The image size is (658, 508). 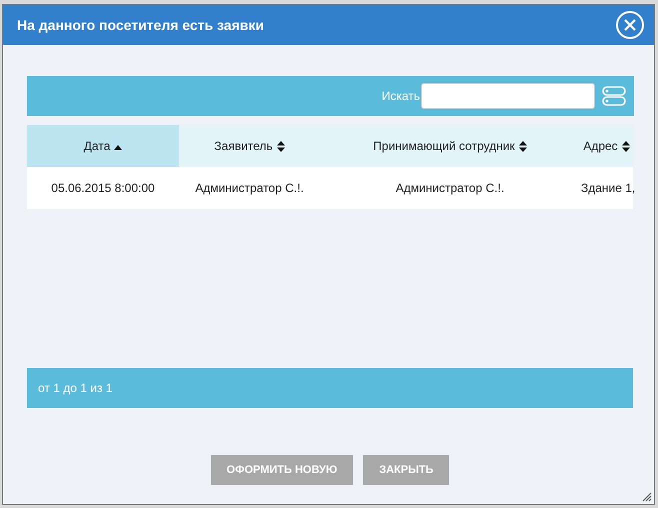 What do you see at coordinates (647, 497) in the screenshot?
I see `resize-grip-icon` at bounding box center [647, 497].